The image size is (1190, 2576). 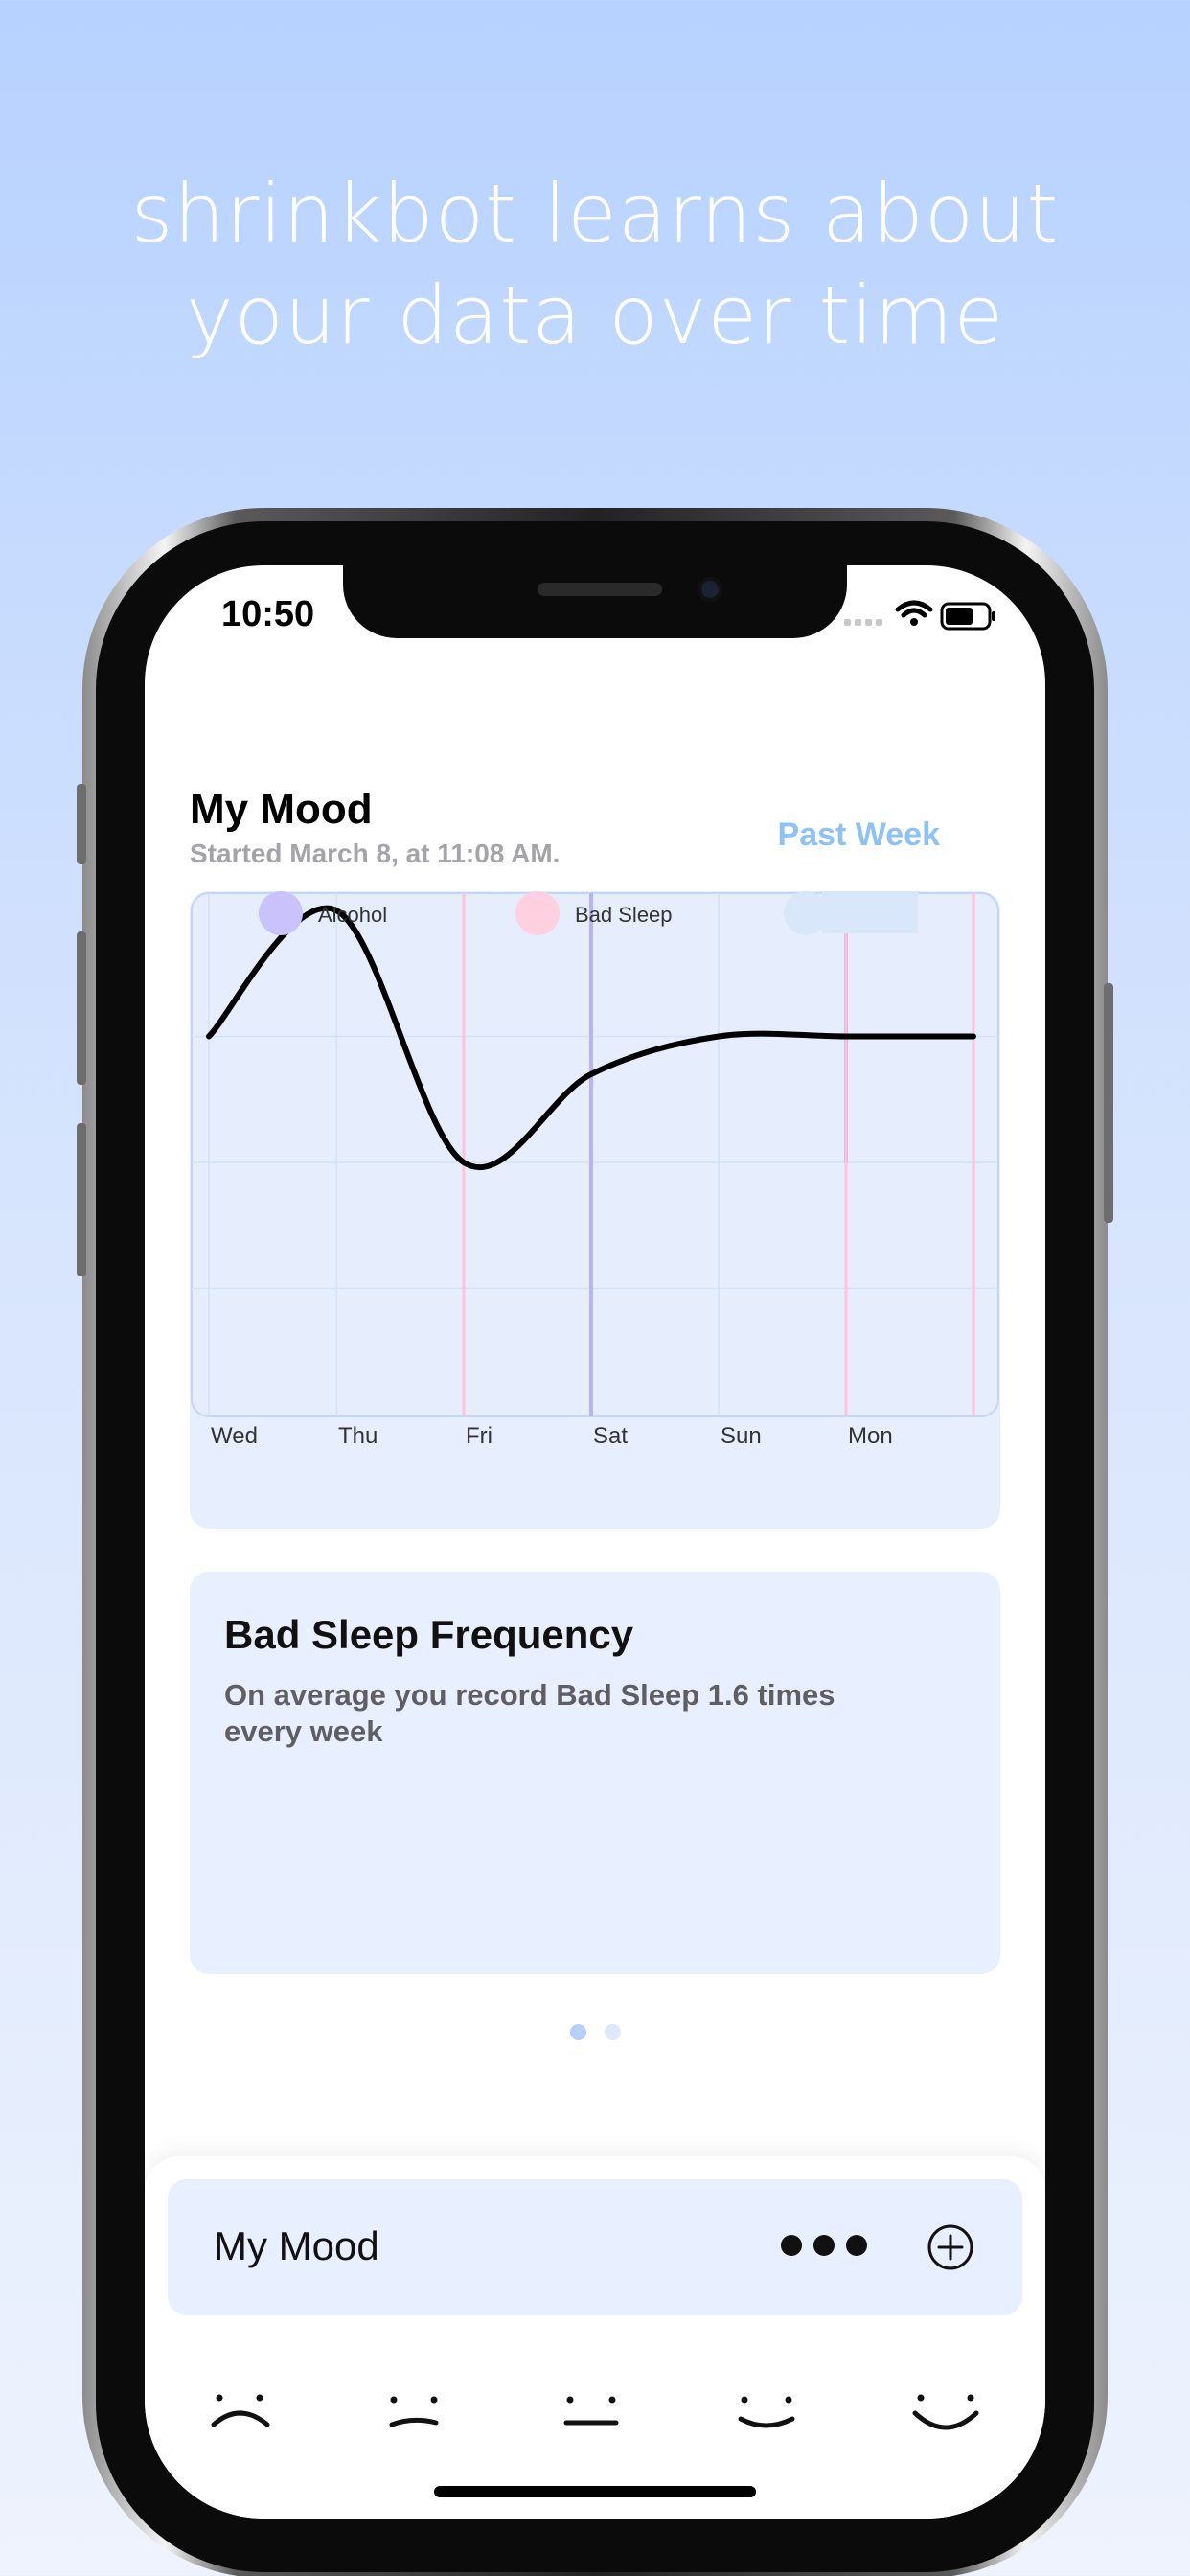 I want to click on insight-title: Bad Sleep Frequency, so click(x=429, y=1634).